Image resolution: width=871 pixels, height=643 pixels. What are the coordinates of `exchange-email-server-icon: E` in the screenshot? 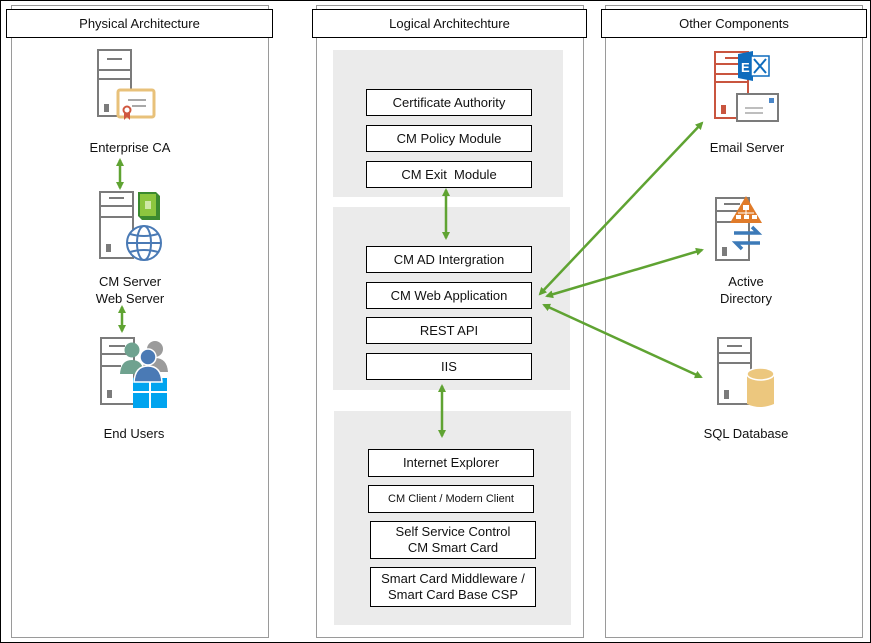 It's located at (747, 87).